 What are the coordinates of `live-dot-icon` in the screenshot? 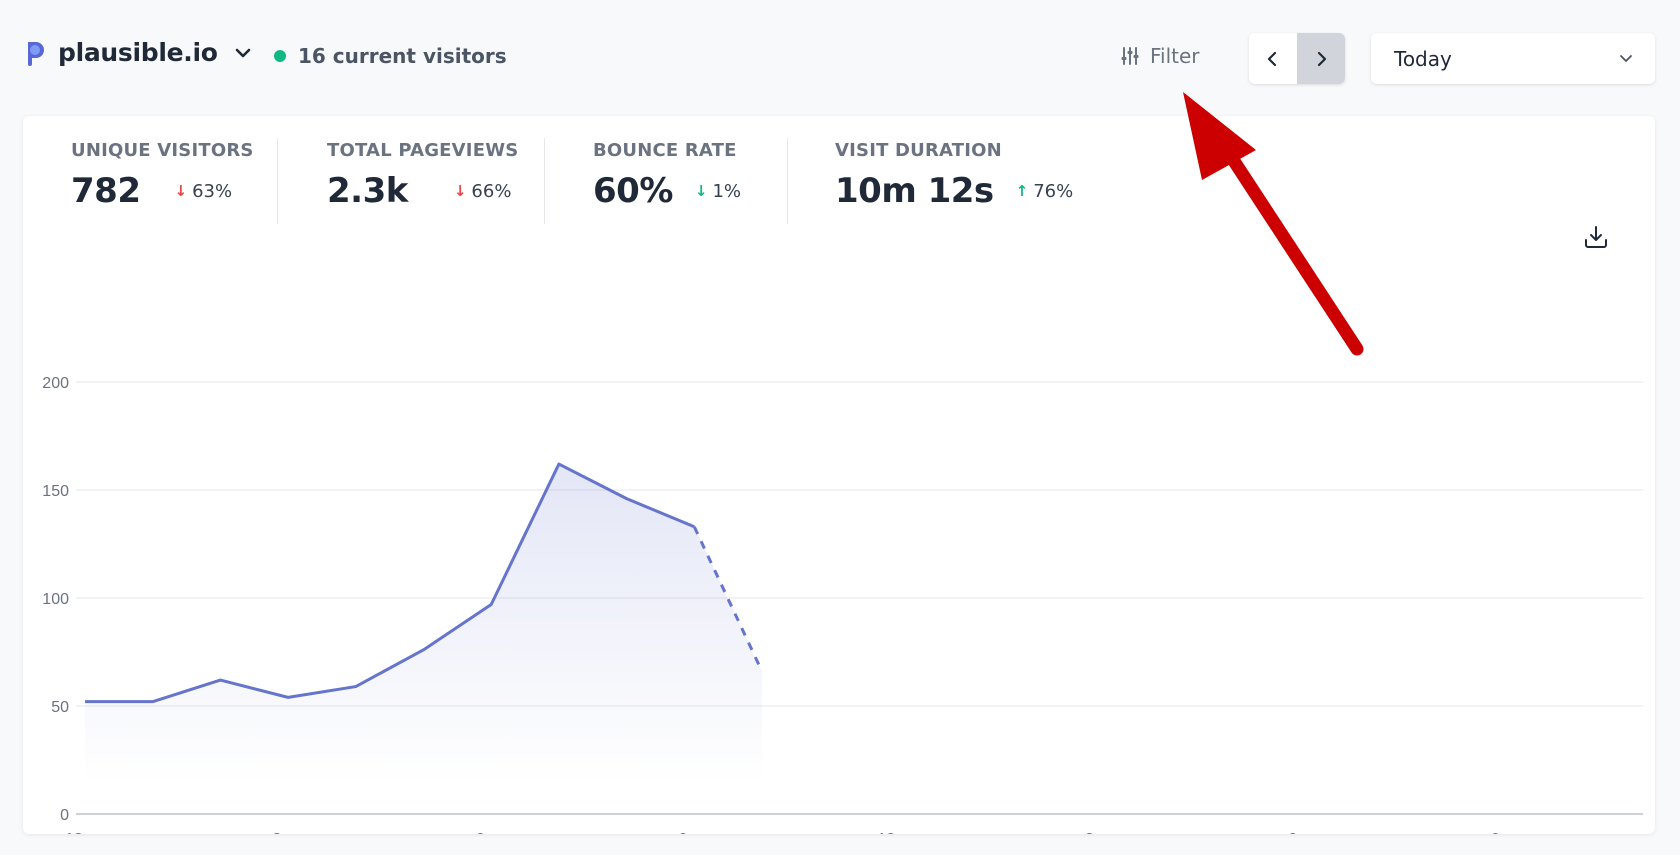 It's located at (280, 56).